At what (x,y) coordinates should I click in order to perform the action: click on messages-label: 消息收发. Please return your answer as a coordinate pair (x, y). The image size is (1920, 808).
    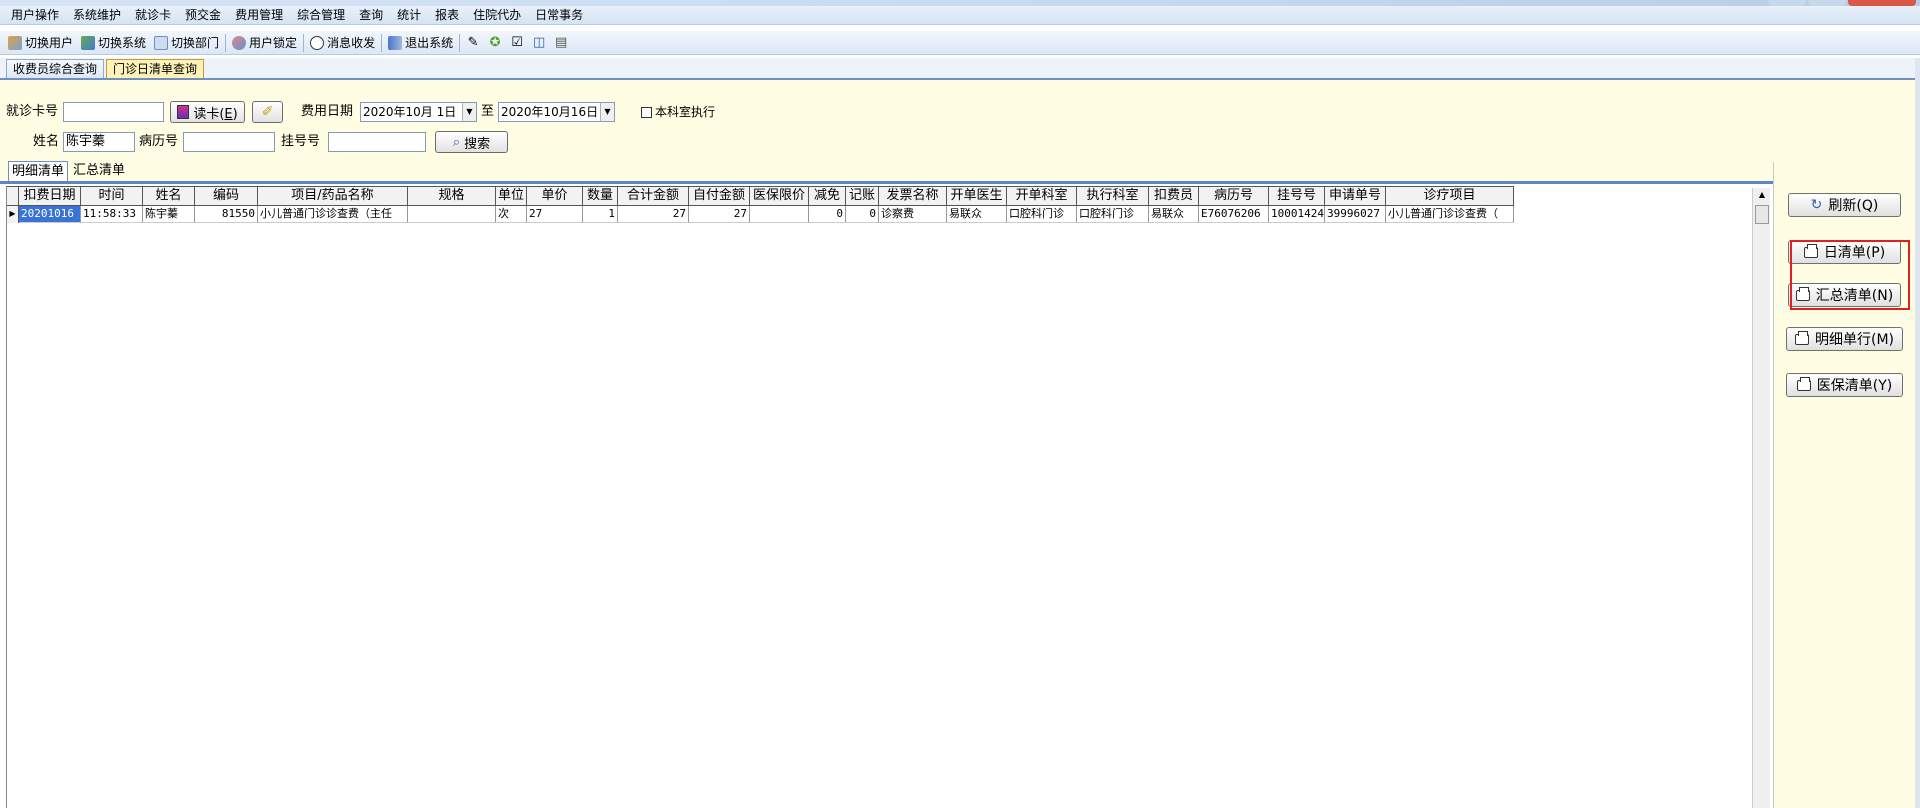
    Looking at the image, I should click on (351, 43).